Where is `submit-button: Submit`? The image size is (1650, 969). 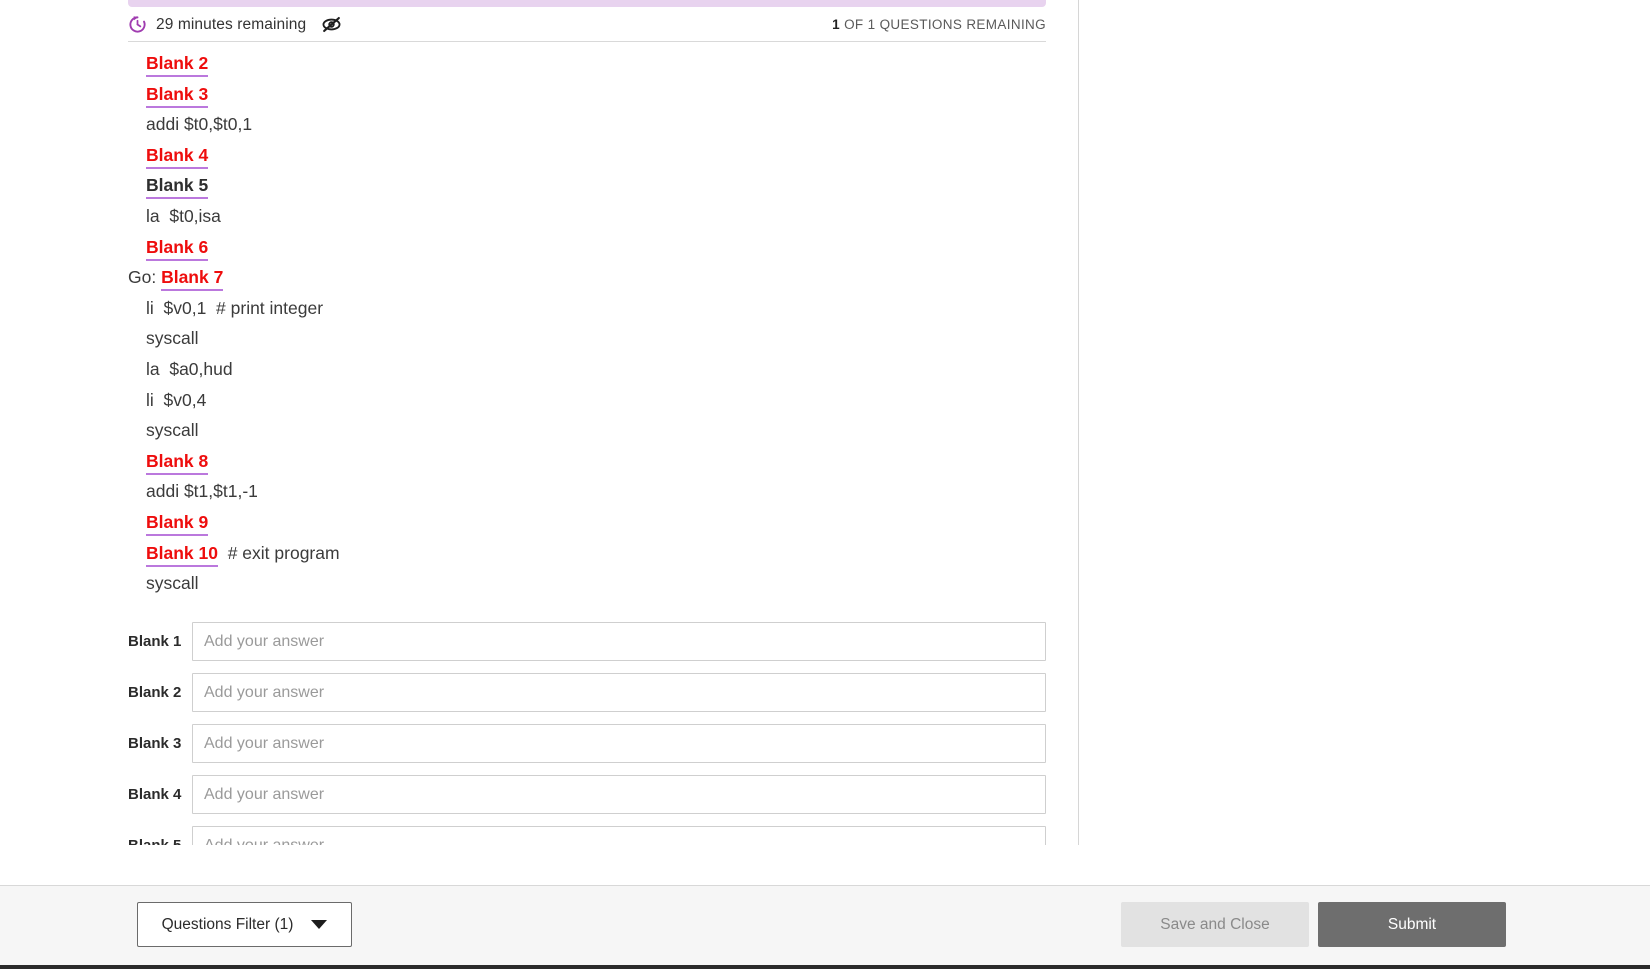
submit-button: Submit is located at coordinates (1412, 924).